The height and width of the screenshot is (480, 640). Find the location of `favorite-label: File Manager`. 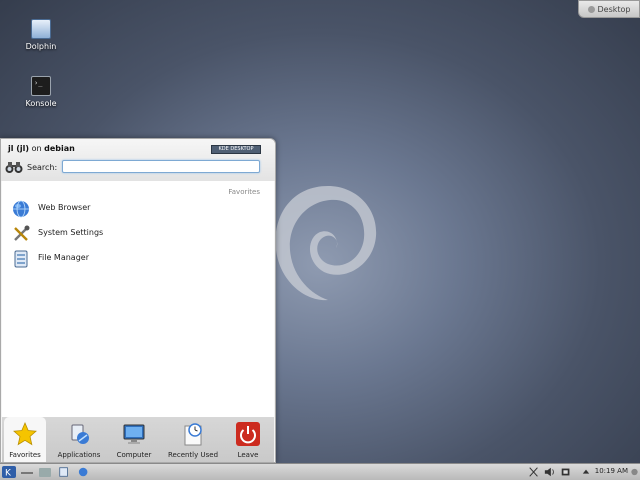

favorite-label: File Manager is located at coordinates (63, 257).